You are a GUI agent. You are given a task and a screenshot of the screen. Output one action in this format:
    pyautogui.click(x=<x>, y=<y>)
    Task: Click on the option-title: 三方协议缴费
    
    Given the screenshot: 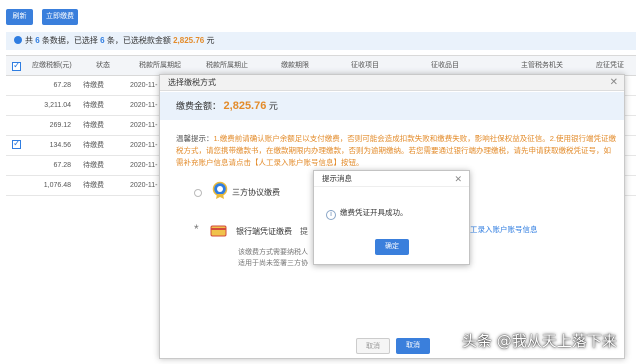 What is the action you would take?
    pyautogui.click(x=256, y=192)
    